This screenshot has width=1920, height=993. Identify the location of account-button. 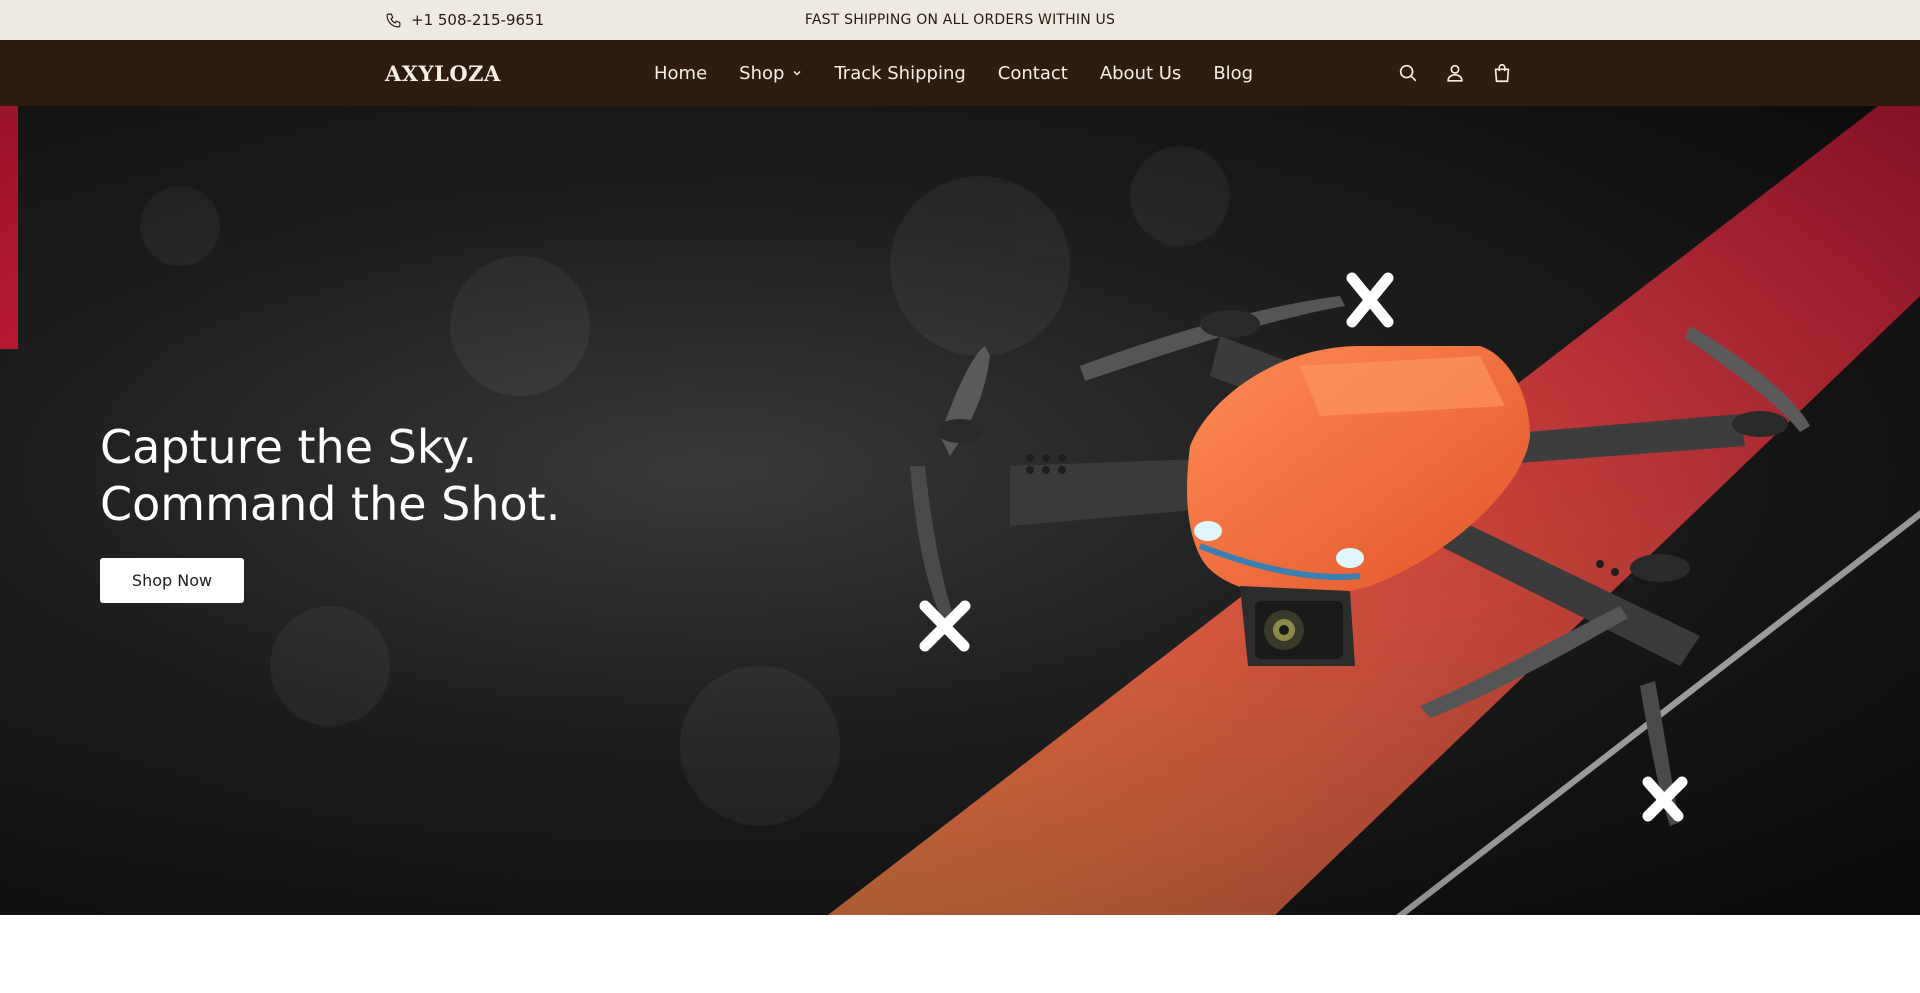
(1455, 73).